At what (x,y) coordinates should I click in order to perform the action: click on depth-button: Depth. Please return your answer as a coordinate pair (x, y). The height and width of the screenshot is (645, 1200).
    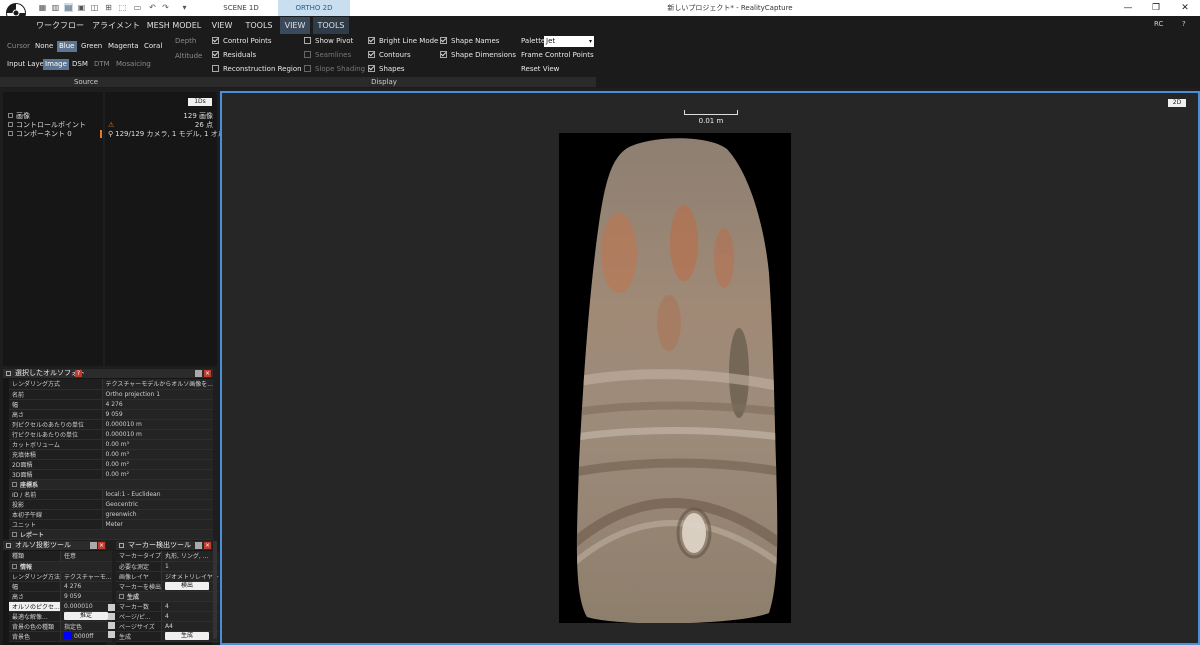
    Looking at the image, I should click on (185, 41).